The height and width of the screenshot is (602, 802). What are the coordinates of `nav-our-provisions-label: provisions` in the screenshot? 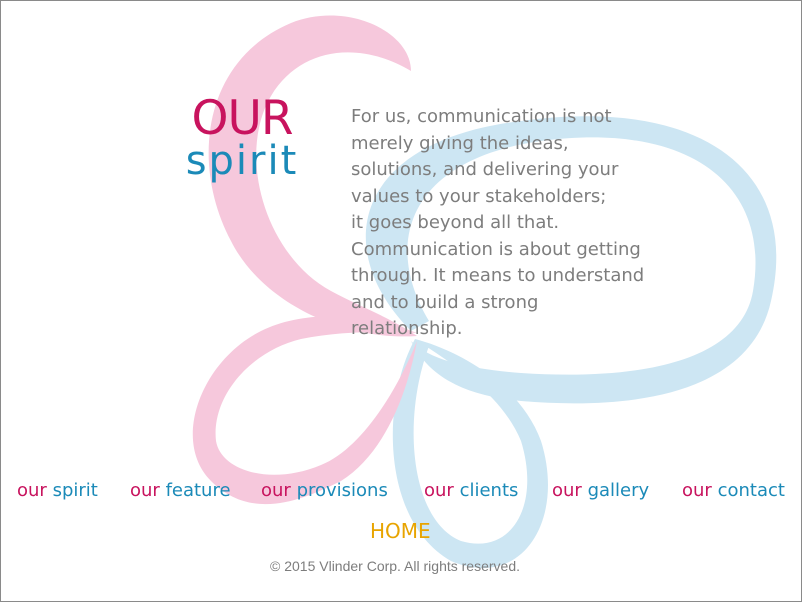 It's located at (342, 490).